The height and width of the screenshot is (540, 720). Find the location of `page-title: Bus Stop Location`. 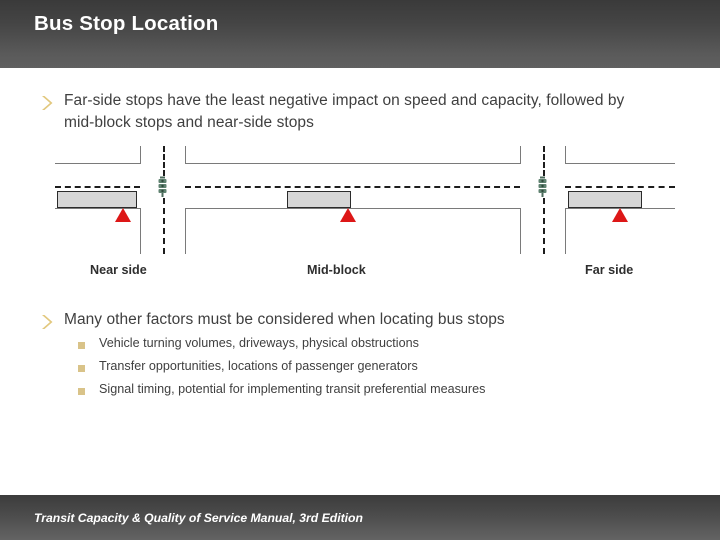

page-title: Bus Stop Location is located at coordinates (126, 23).